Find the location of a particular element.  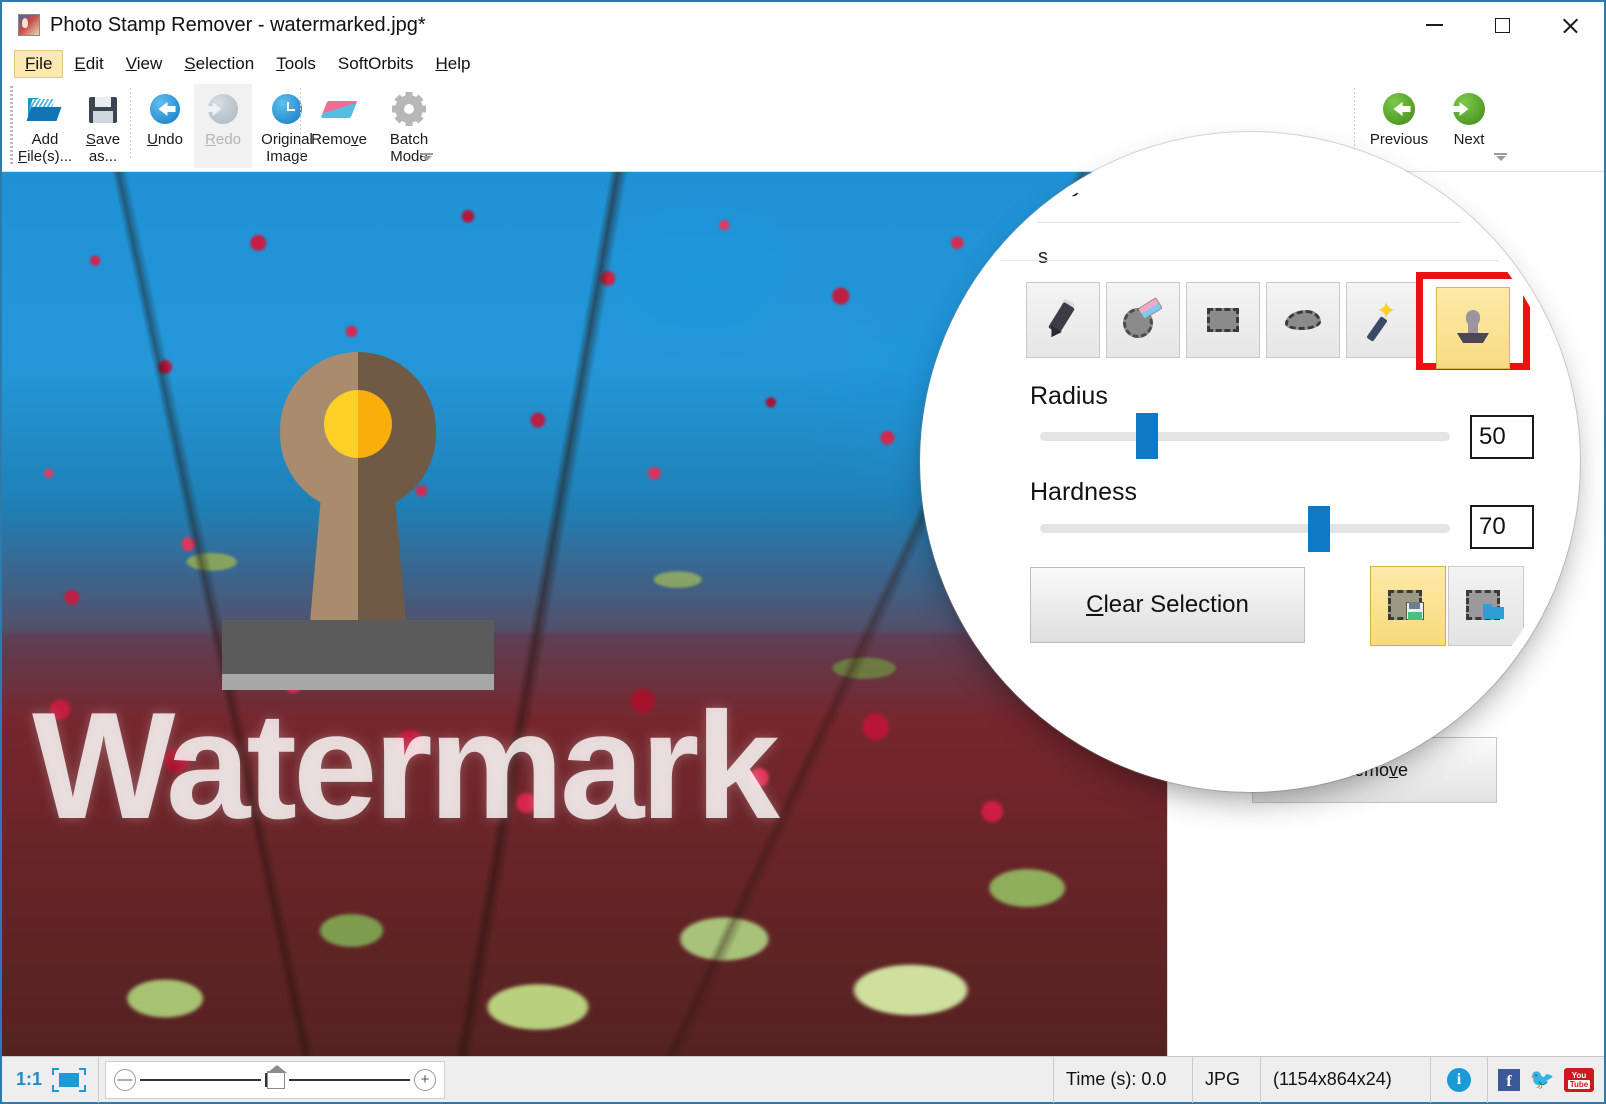

zoom-slider: — + is located at coordinates (275, 1079).